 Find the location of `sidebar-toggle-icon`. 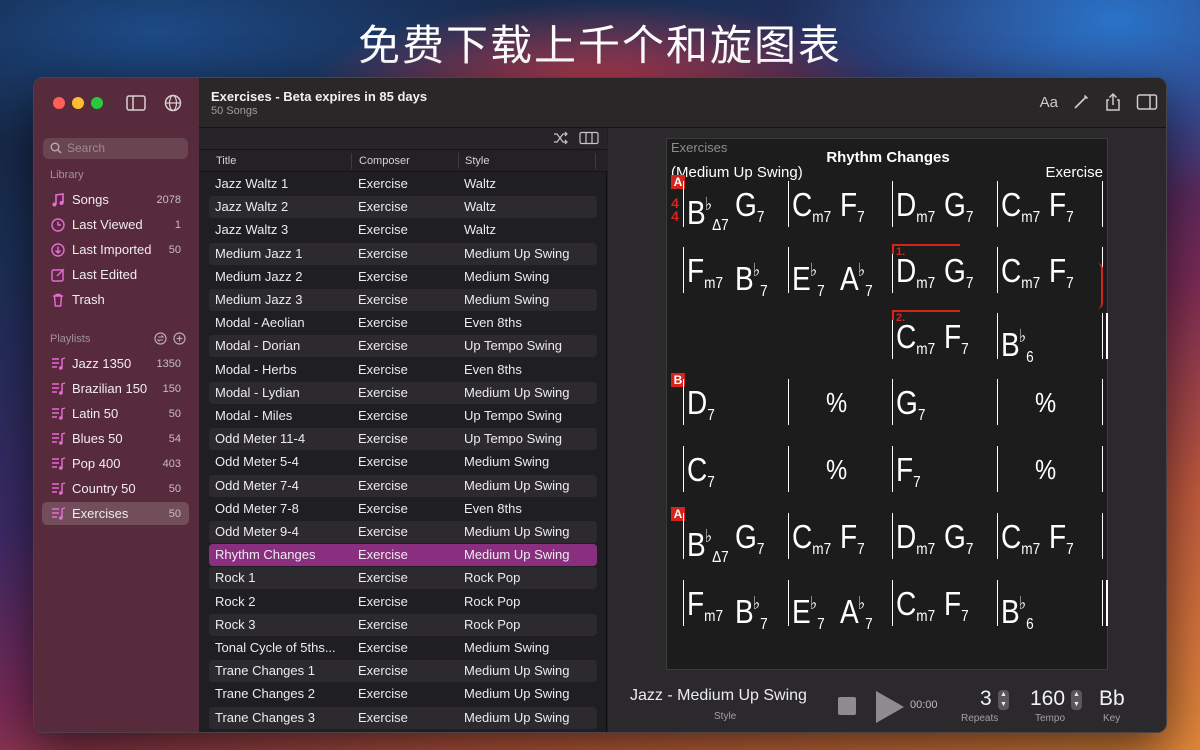

sidebar-toggle-icon is located at coordinates (136, 103).